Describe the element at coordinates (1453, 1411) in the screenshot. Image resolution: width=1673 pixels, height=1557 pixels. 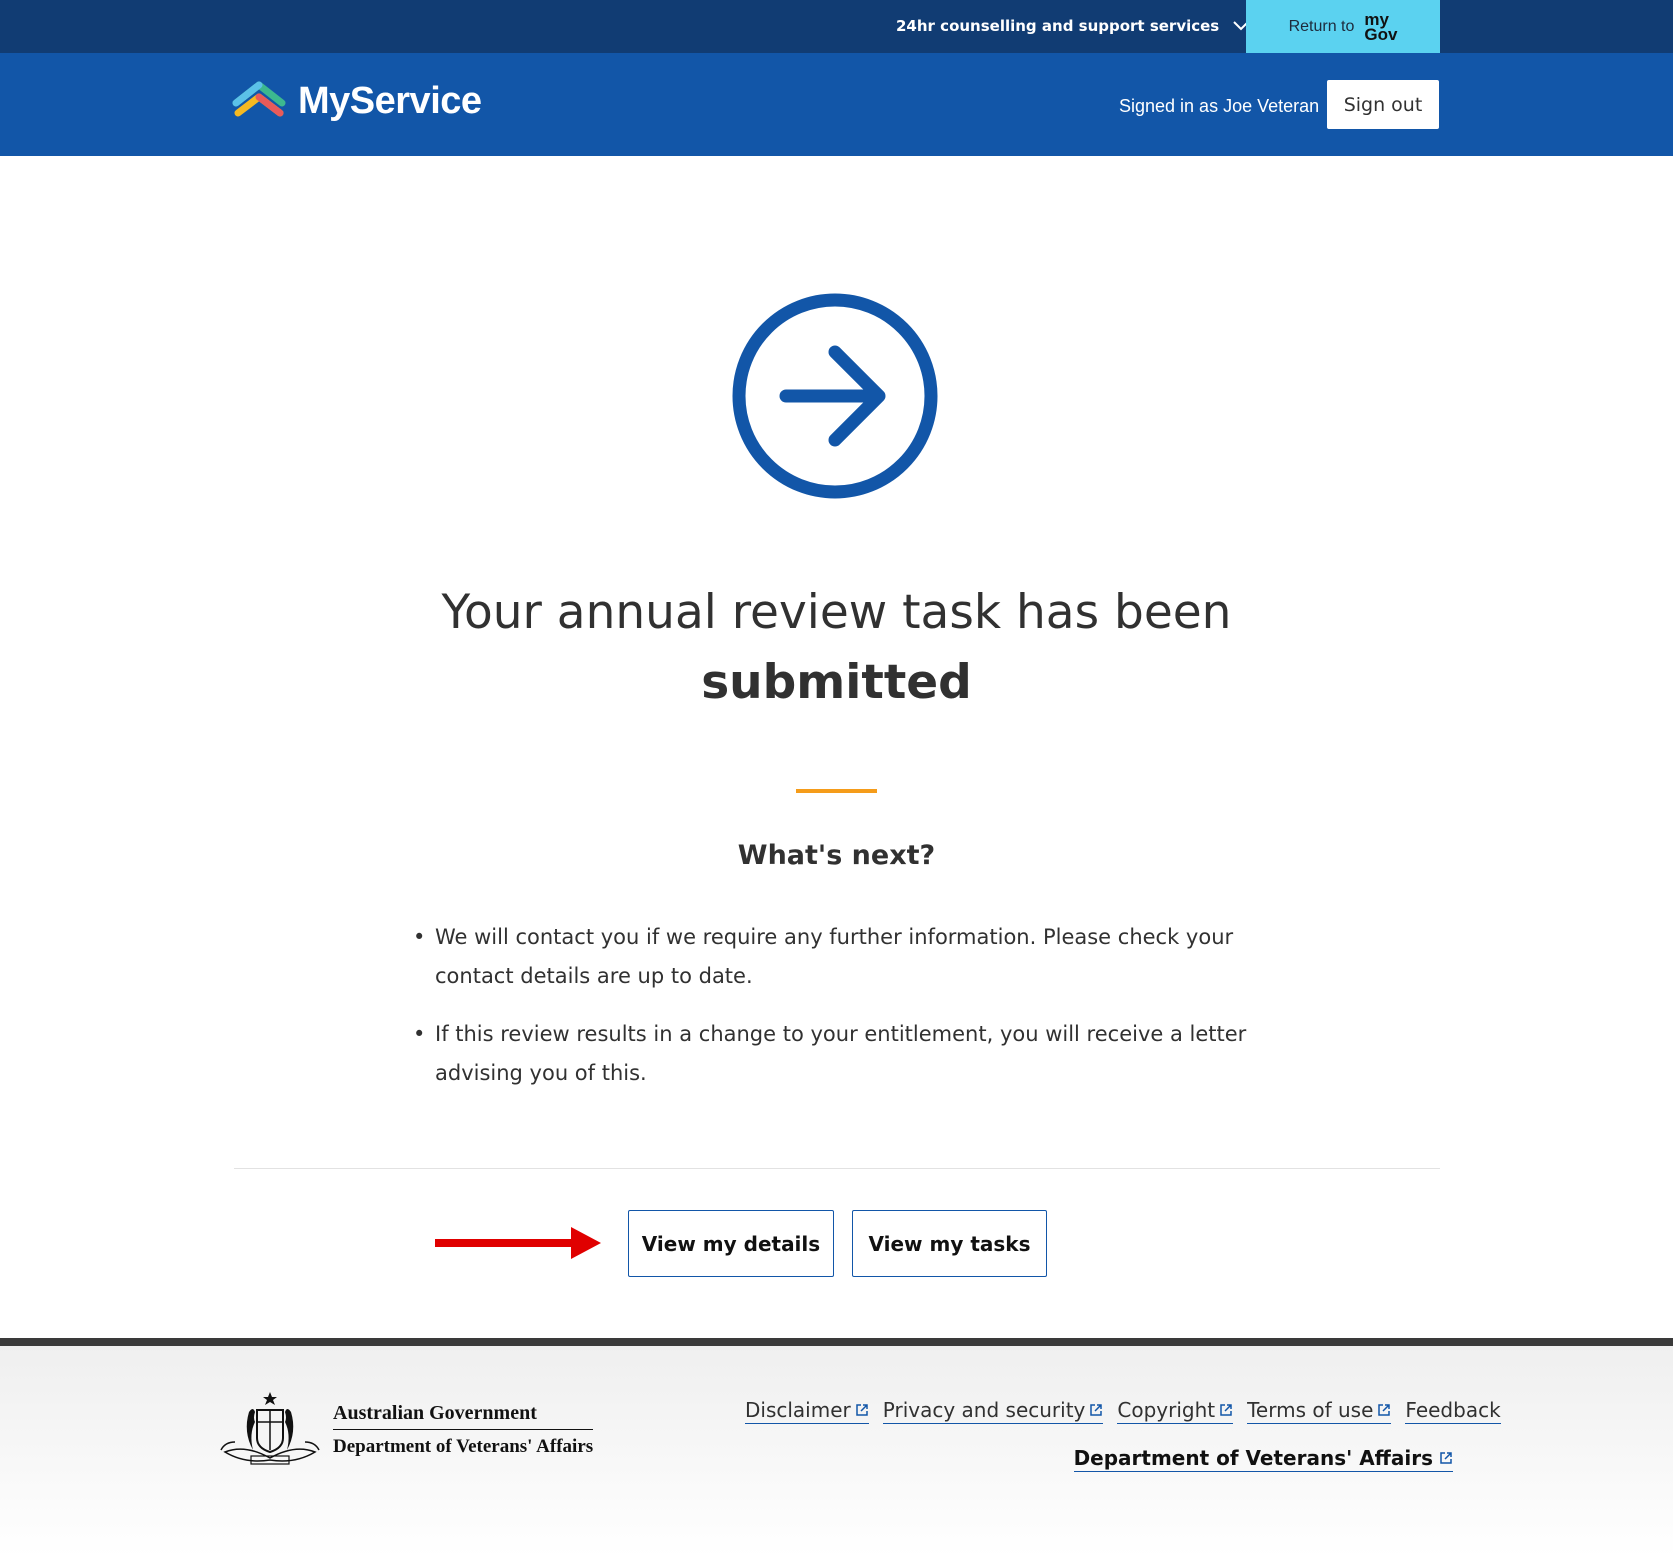
I see `feedback-link: Feedback` at that location.